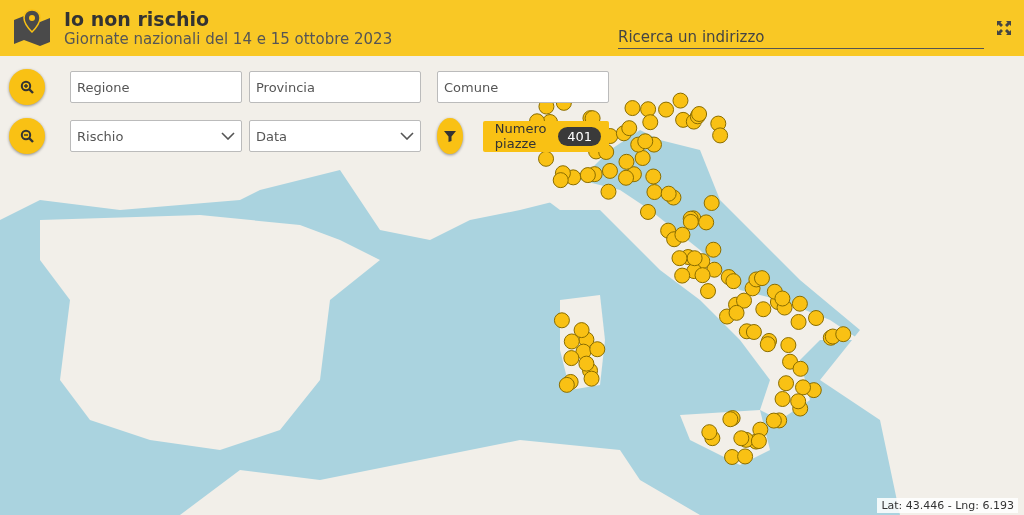 The width and height of the screenshot is (1024, 515). Describe the element at coordinates (137, 19) in the screenshot. I see `app-title: Io non rischio` at that location.